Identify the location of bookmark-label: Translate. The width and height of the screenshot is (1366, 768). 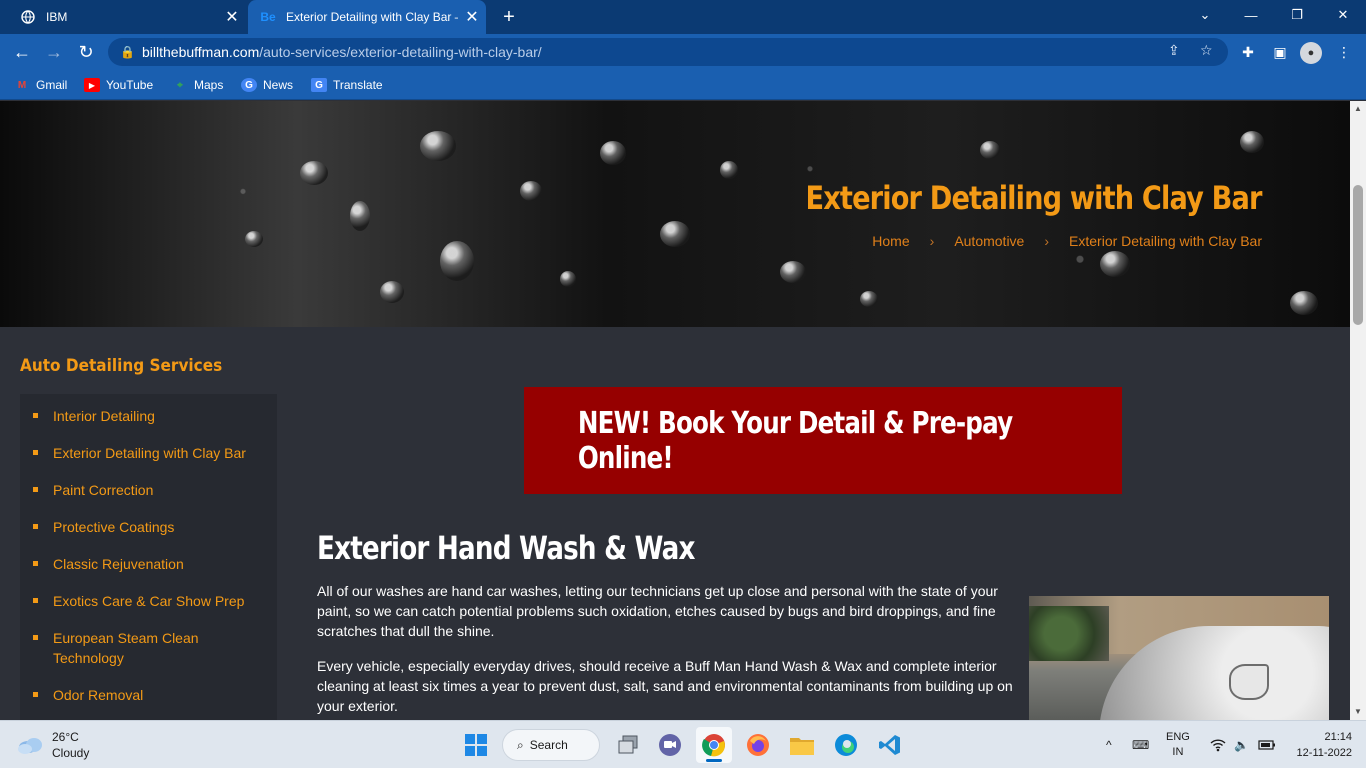
(358, 85).